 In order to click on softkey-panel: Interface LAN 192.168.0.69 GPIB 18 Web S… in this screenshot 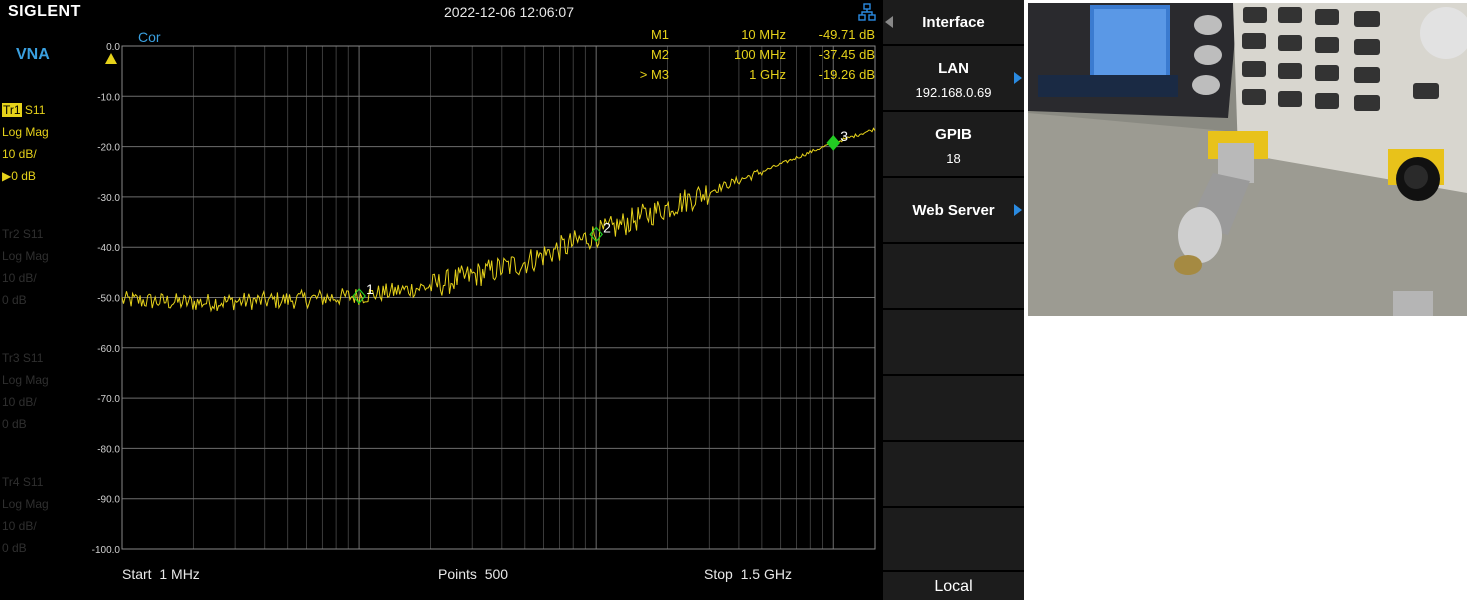, I will do `click(953, 300)`.